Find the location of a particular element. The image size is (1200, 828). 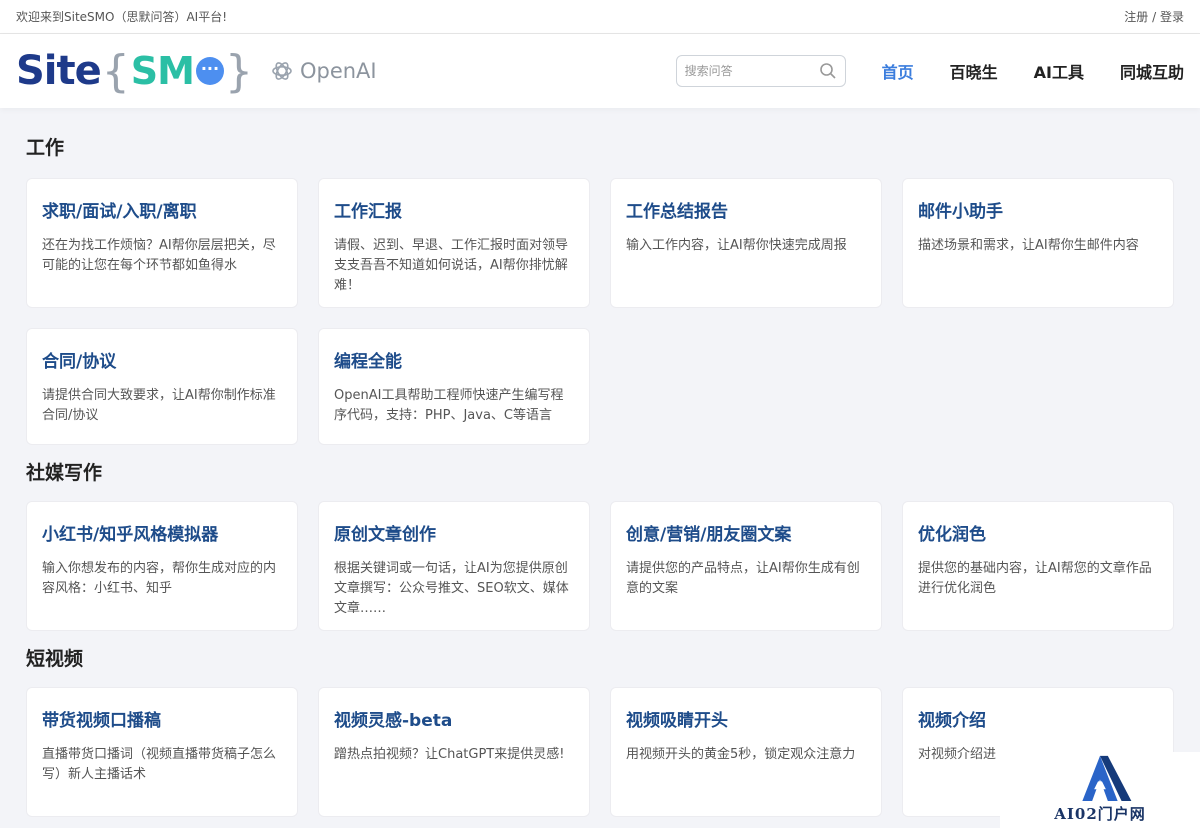

watermark-logo-icon is located at coordinates (1107, 778).